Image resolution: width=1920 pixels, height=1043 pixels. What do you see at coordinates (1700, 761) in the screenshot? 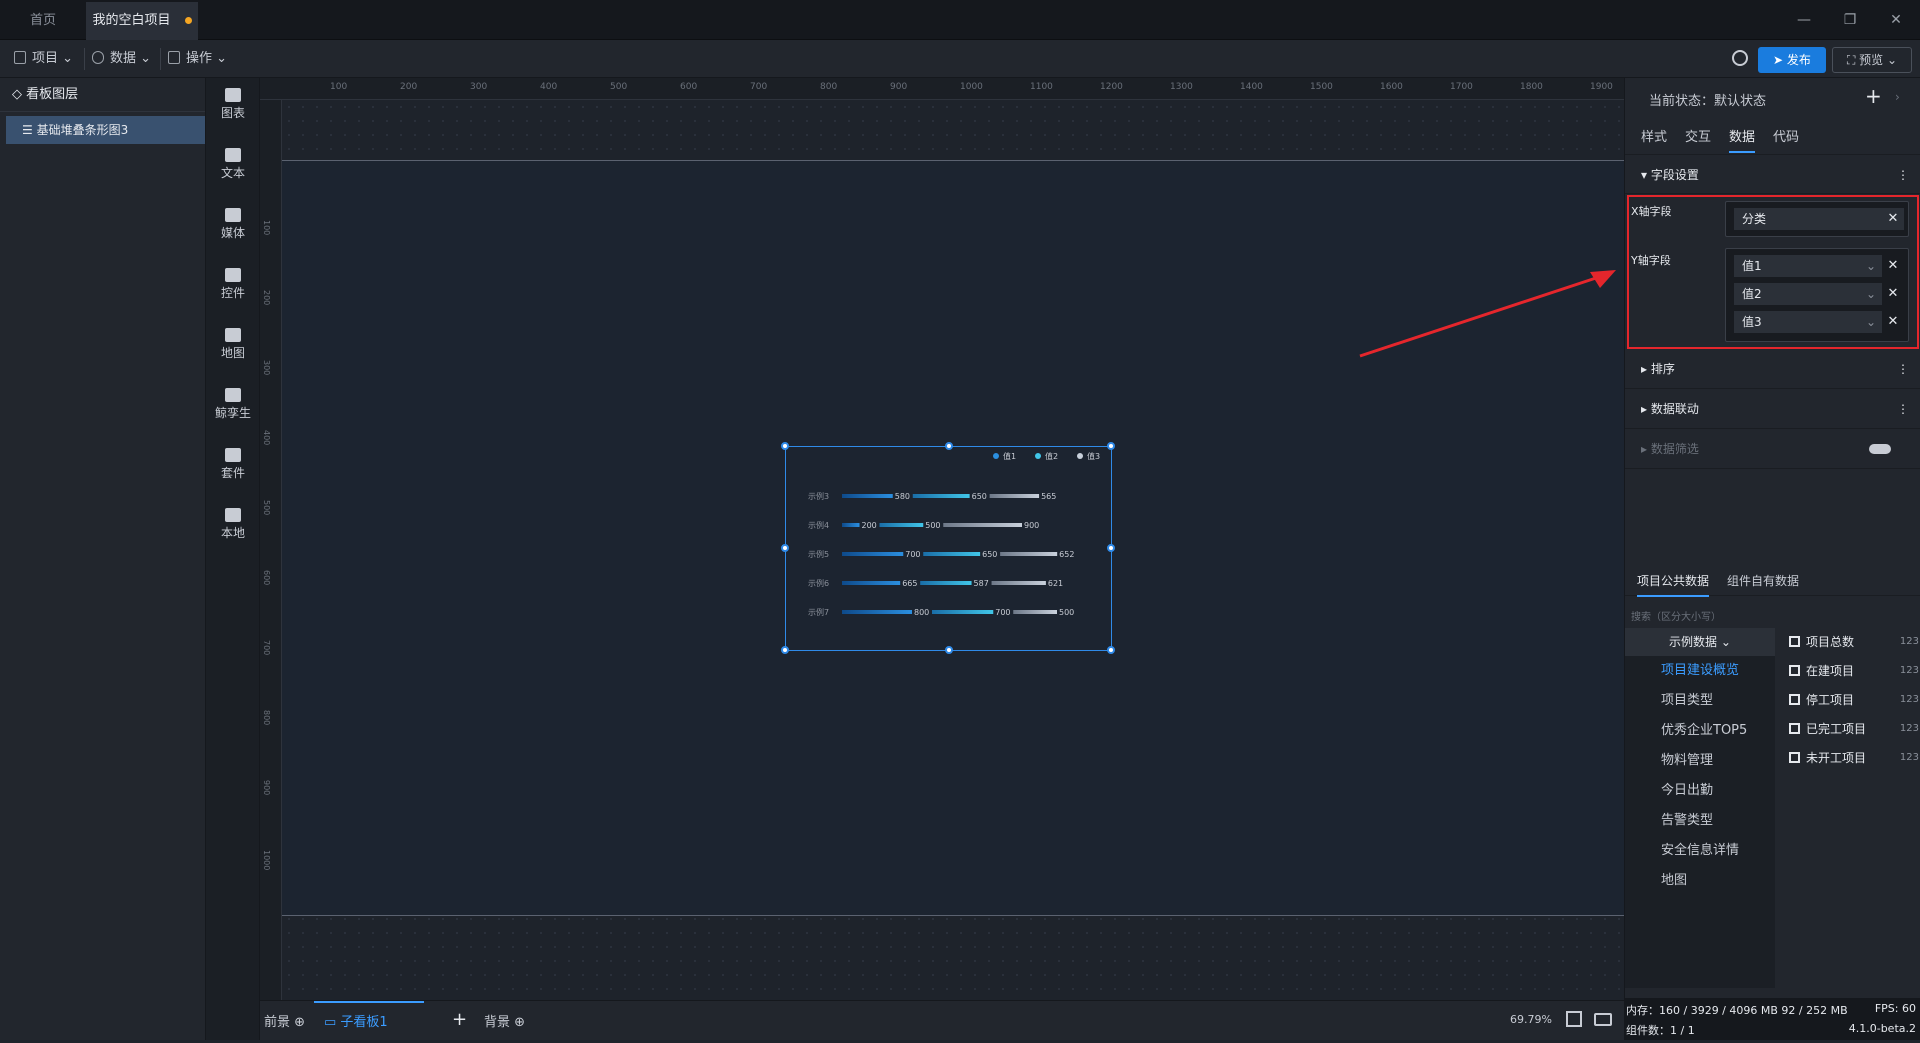
I see `datasrc-item: 物料管理` at bounding box center [1700, 761].